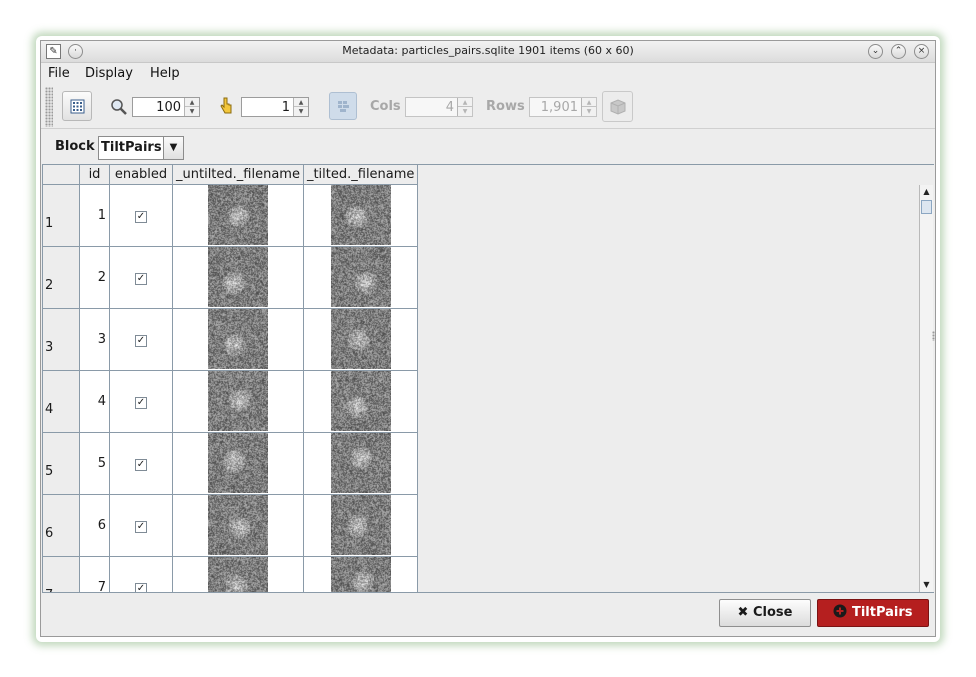  What do you see at coordinates (238, 175) in the screenshot?
I see `column-header-untilted-filename: _untilted._filename` at bounding box center [238, 175].